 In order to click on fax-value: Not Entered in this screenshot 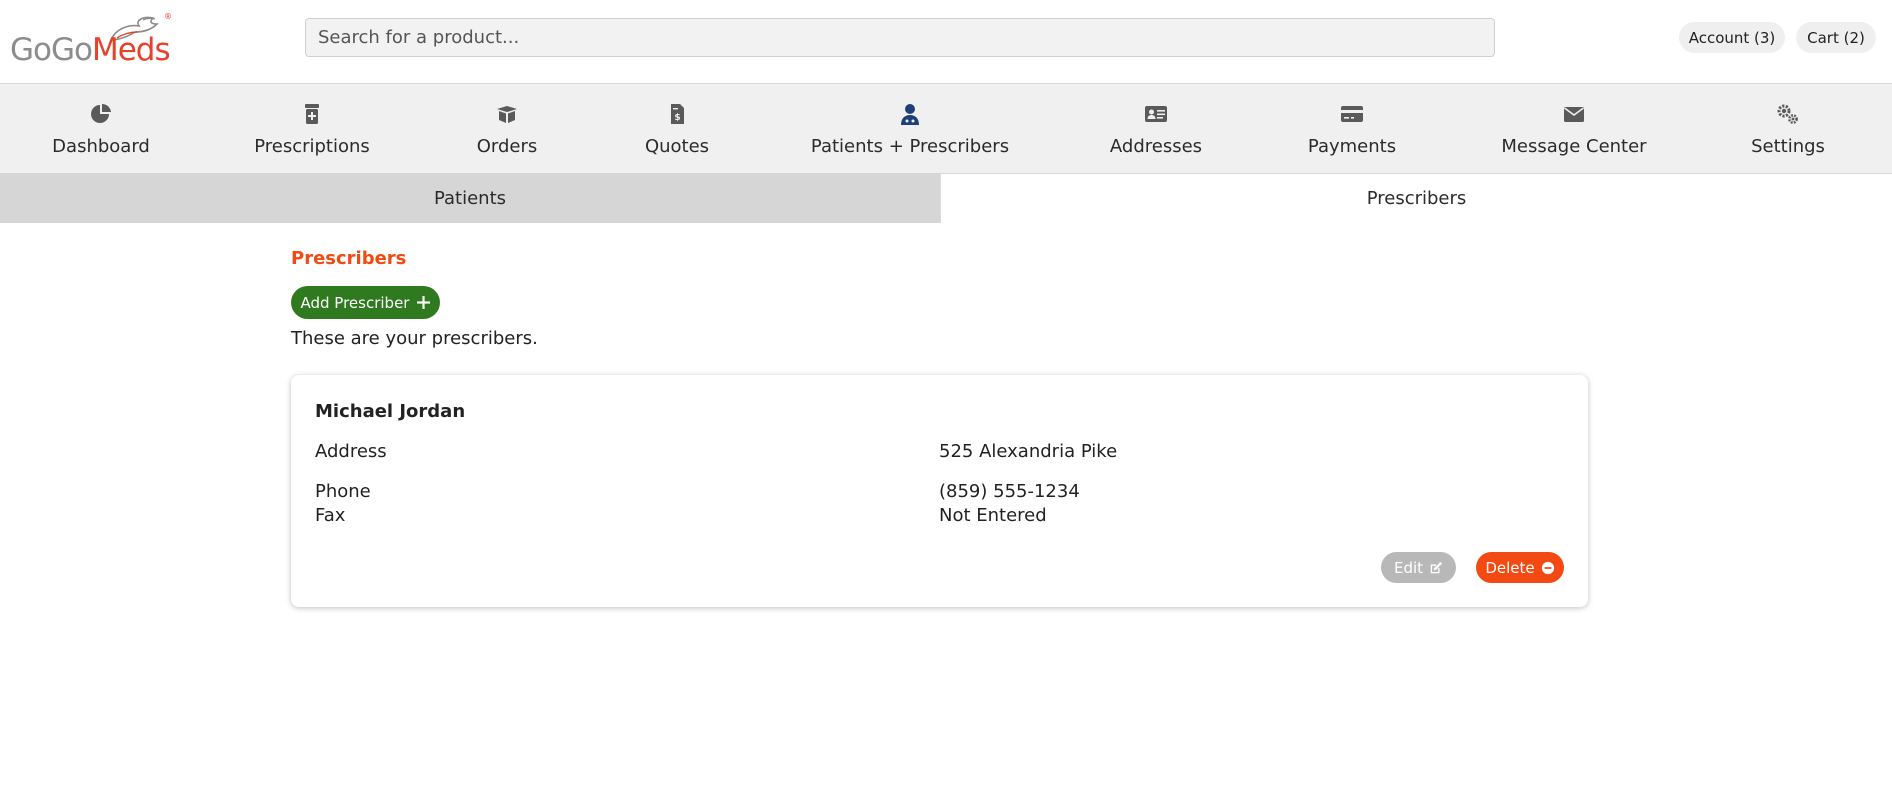, I will do `click(993, 515)`.